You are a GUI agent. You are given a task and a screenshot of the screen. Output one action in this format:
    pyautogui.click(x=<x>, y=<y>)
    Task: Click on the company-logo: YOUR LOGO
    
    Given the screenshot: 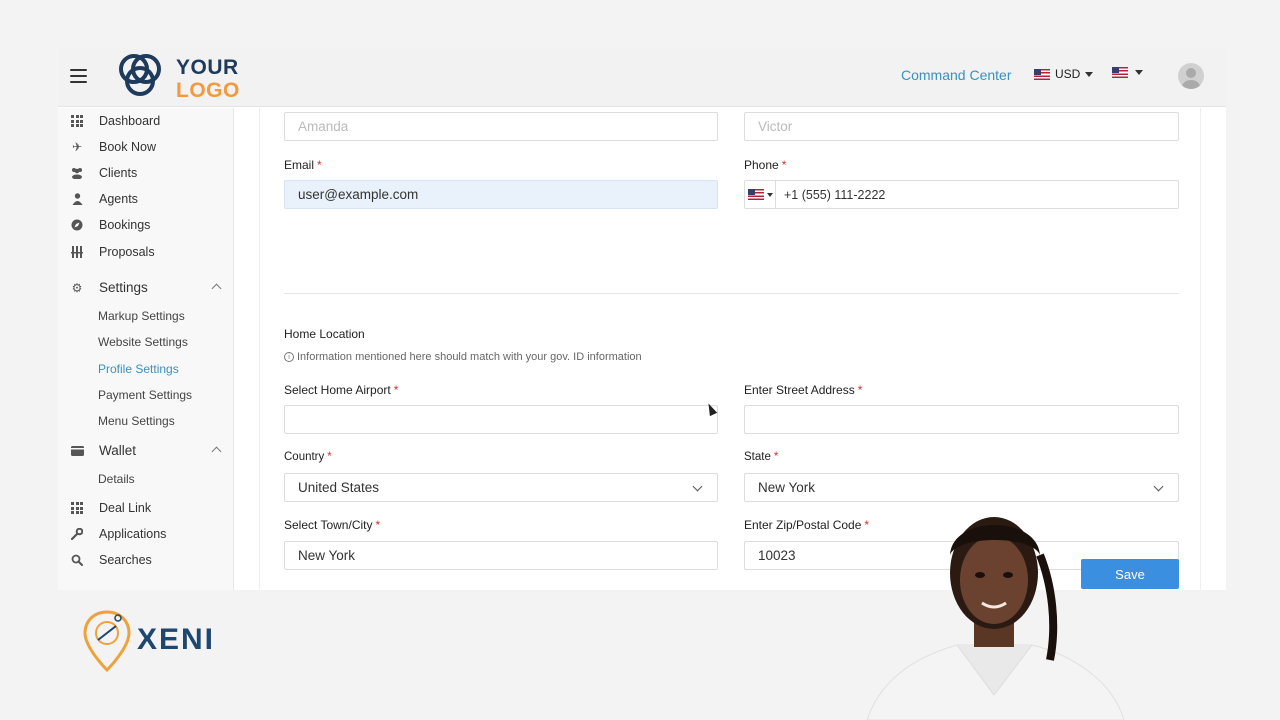 What is the action you would take?
    pyautogui.click(x=179, y=77)
    